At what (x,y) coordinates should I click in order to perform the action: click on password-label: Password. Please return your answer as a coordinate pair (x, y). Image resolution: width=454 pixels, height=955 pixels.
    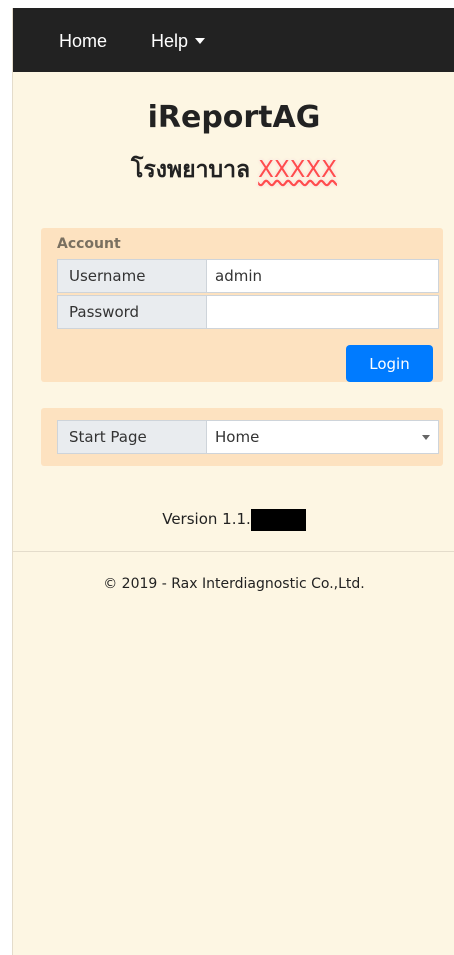
    Looking at the image, I should click on (132, 312).